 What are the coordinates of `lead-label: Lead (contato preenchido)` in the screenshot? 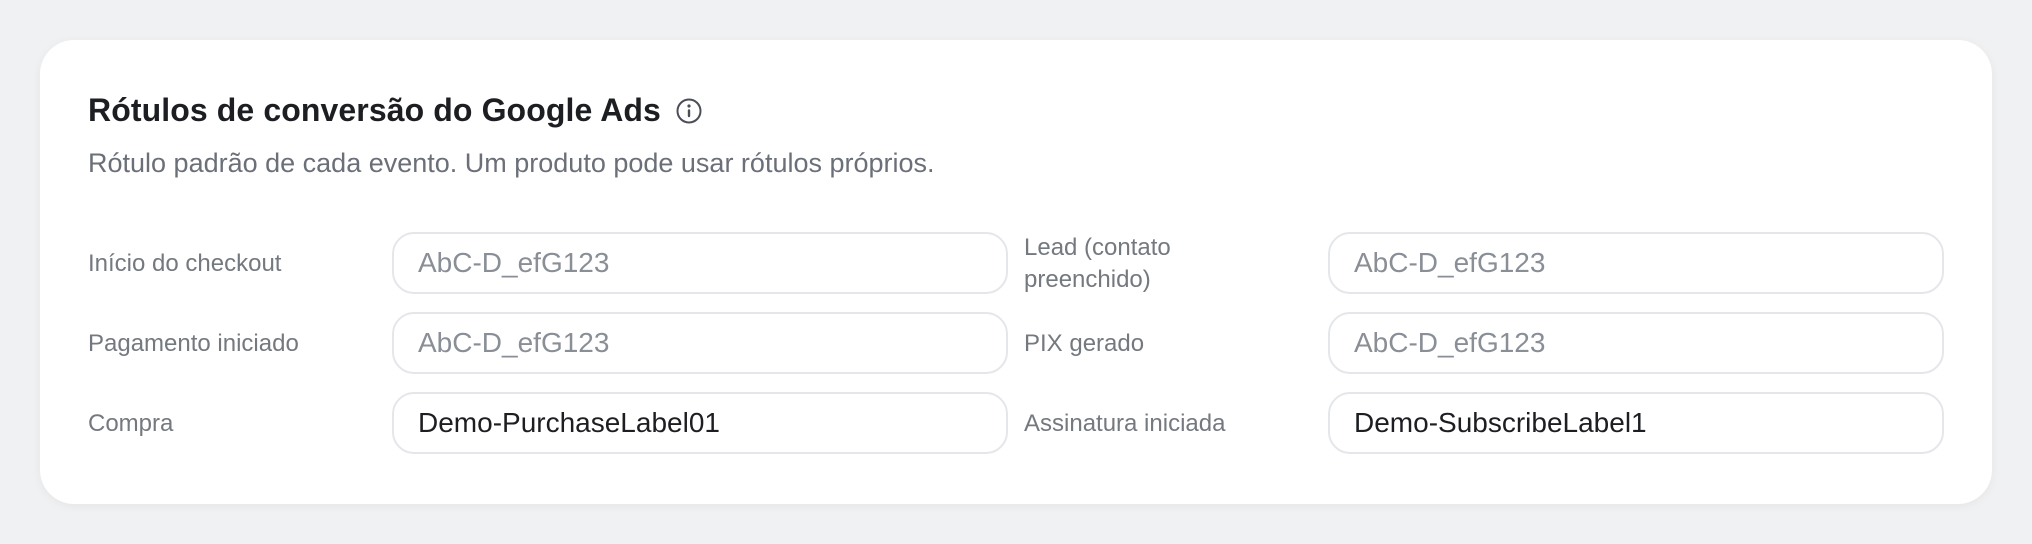 It's located at (1097, 263).